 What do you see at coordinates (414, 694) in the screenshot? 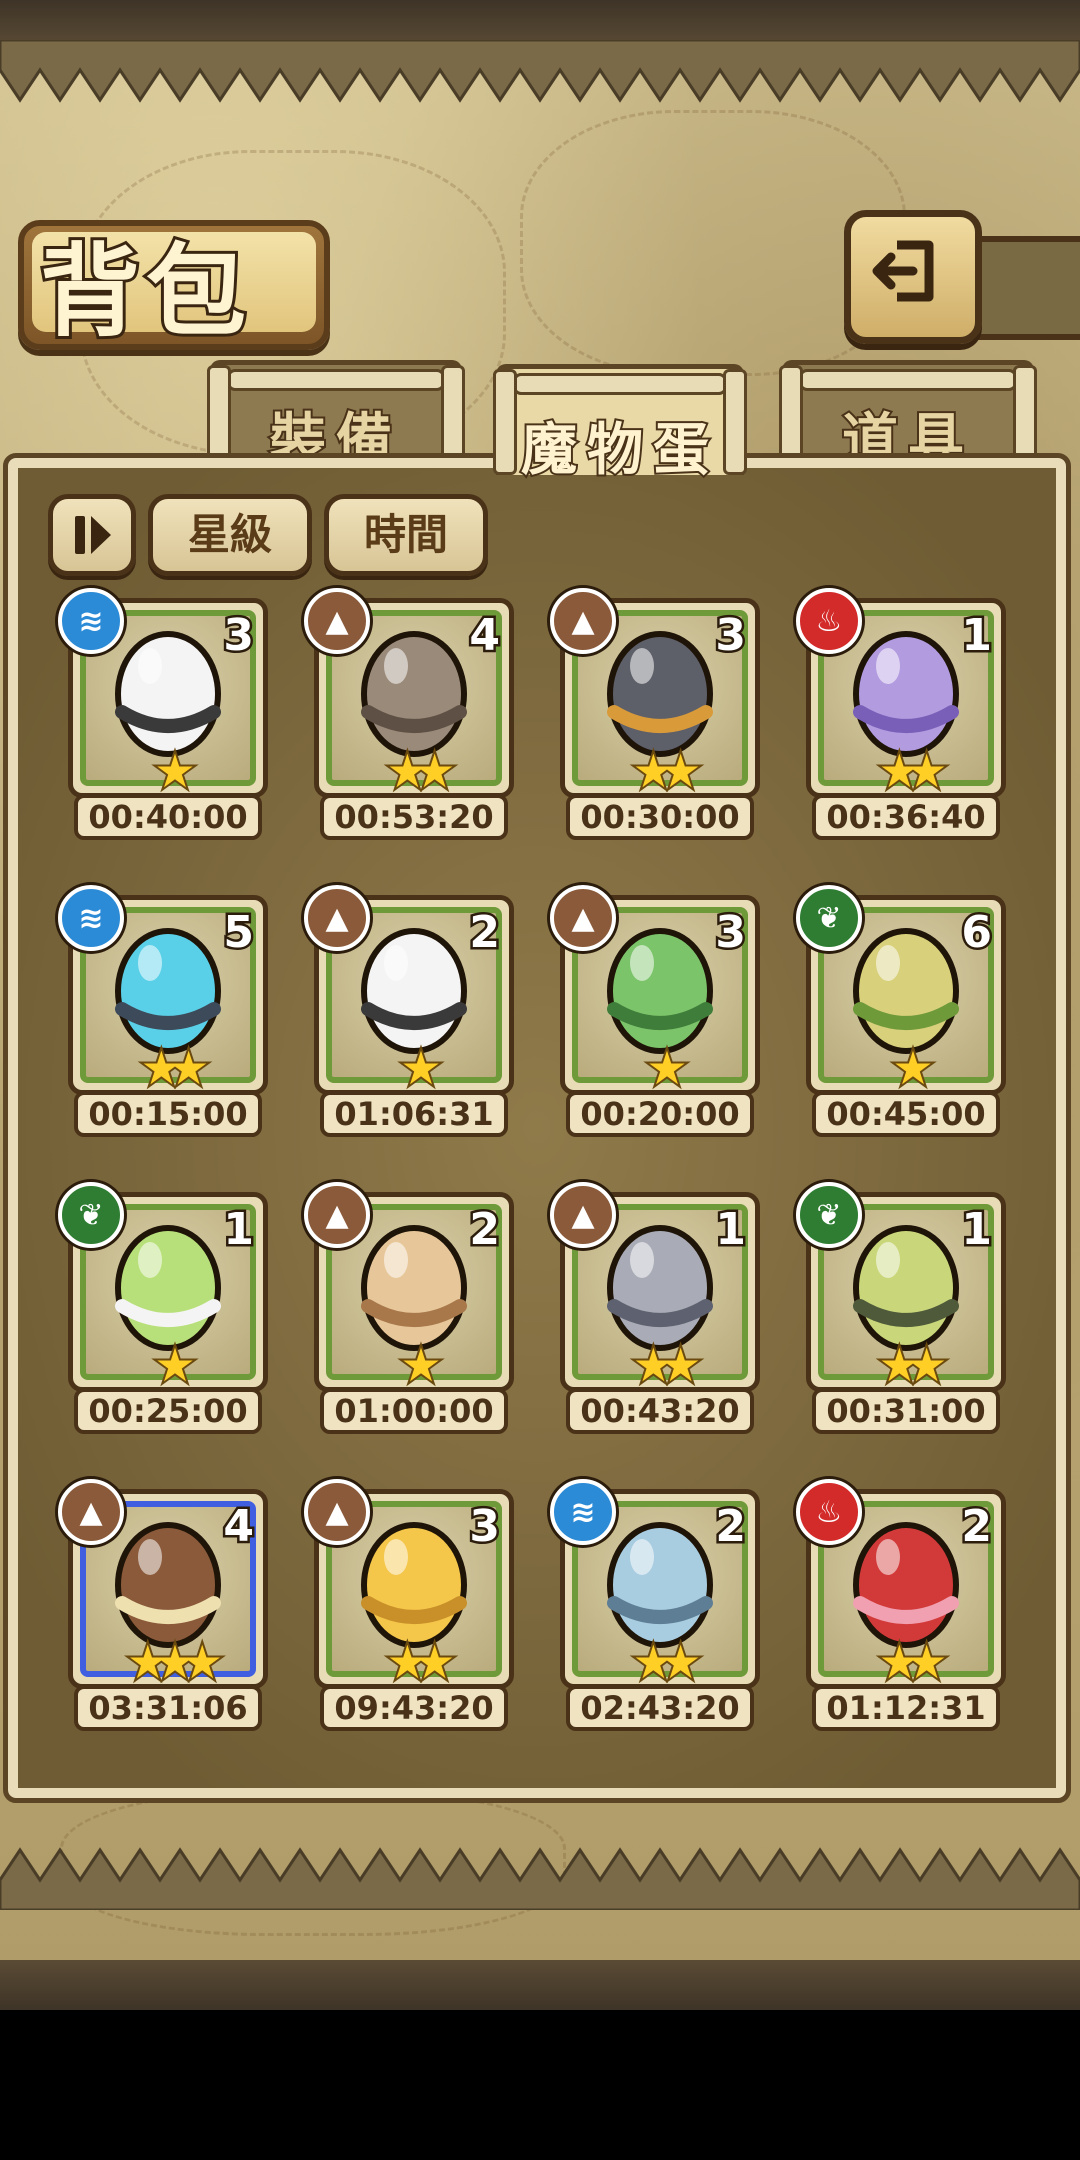
I see `rock-egg-icon` at bounding box center [414, 694].